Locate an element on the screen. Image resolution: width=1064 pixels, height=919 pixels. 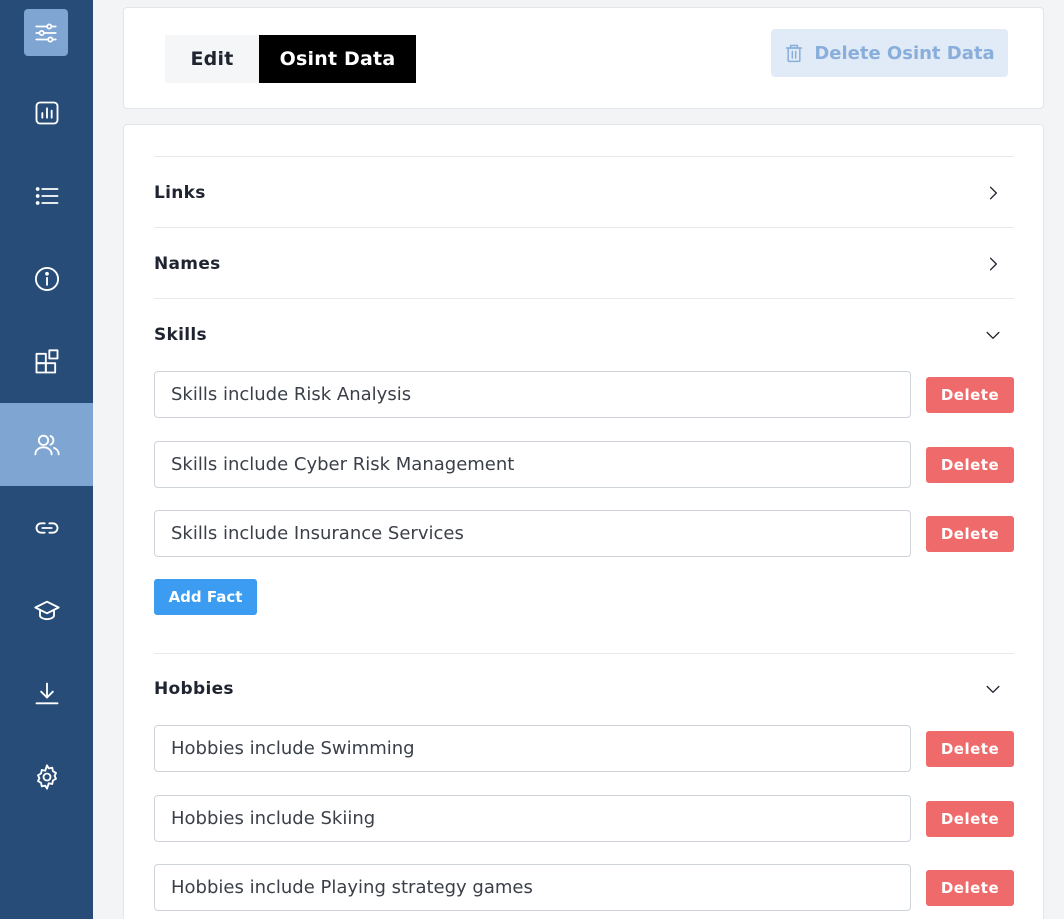
fact-input: Hobbies include Swimming is located at coordinates (532, 748).